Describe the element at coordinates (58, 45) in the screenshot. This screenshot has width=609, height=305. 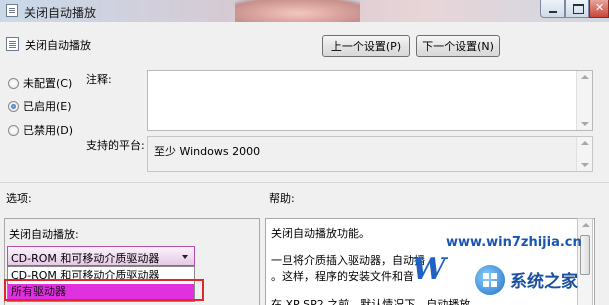
I see `policy-title: 关闭自动播放` at that location.